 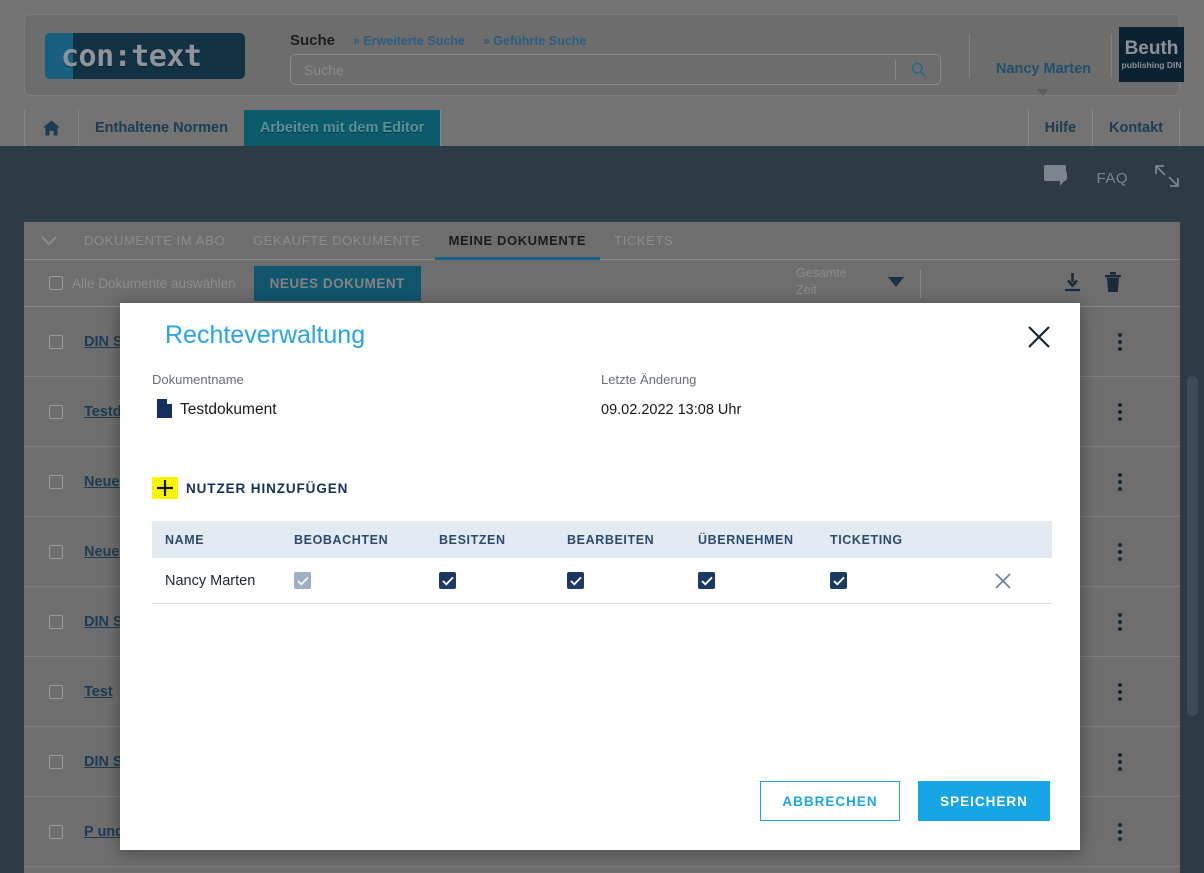 What do you see at coordinates (1092, 285) in the screenshot?
I see `actionbar-icons` at bounding box center [1092, 285].